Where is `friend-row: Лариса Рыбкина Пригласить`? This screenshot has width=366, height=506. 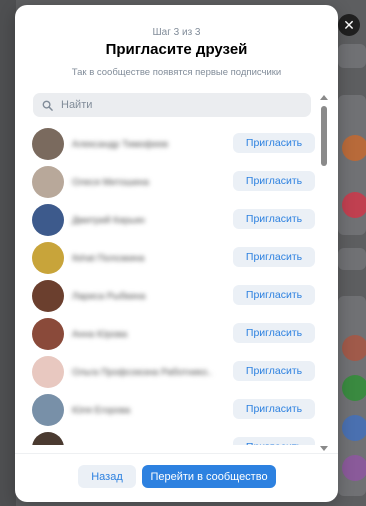 friend-row: Лариса Рыбкина Пригласить is located at coordinates (172, 296).